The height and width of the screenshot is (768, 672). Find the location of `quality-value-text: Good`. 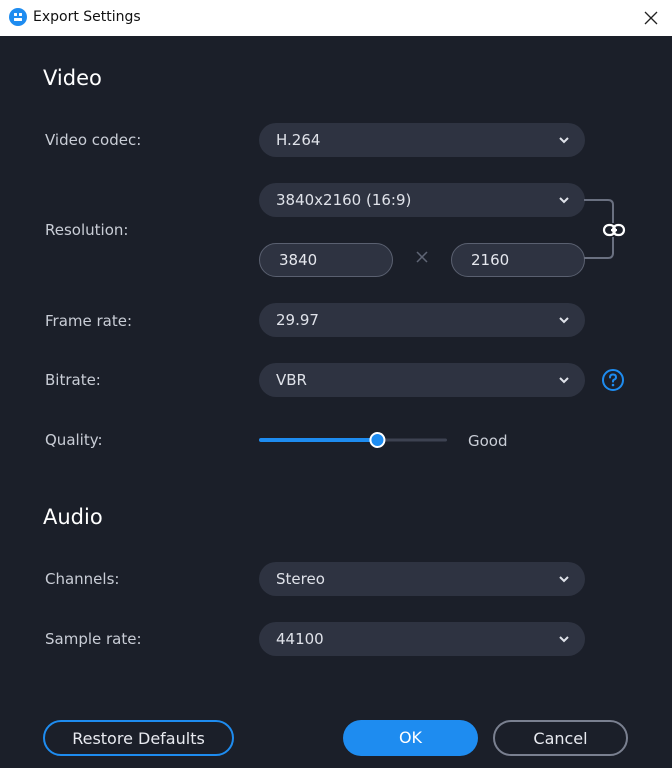

quality-value-text: Good is located at coordinates (488, 441).